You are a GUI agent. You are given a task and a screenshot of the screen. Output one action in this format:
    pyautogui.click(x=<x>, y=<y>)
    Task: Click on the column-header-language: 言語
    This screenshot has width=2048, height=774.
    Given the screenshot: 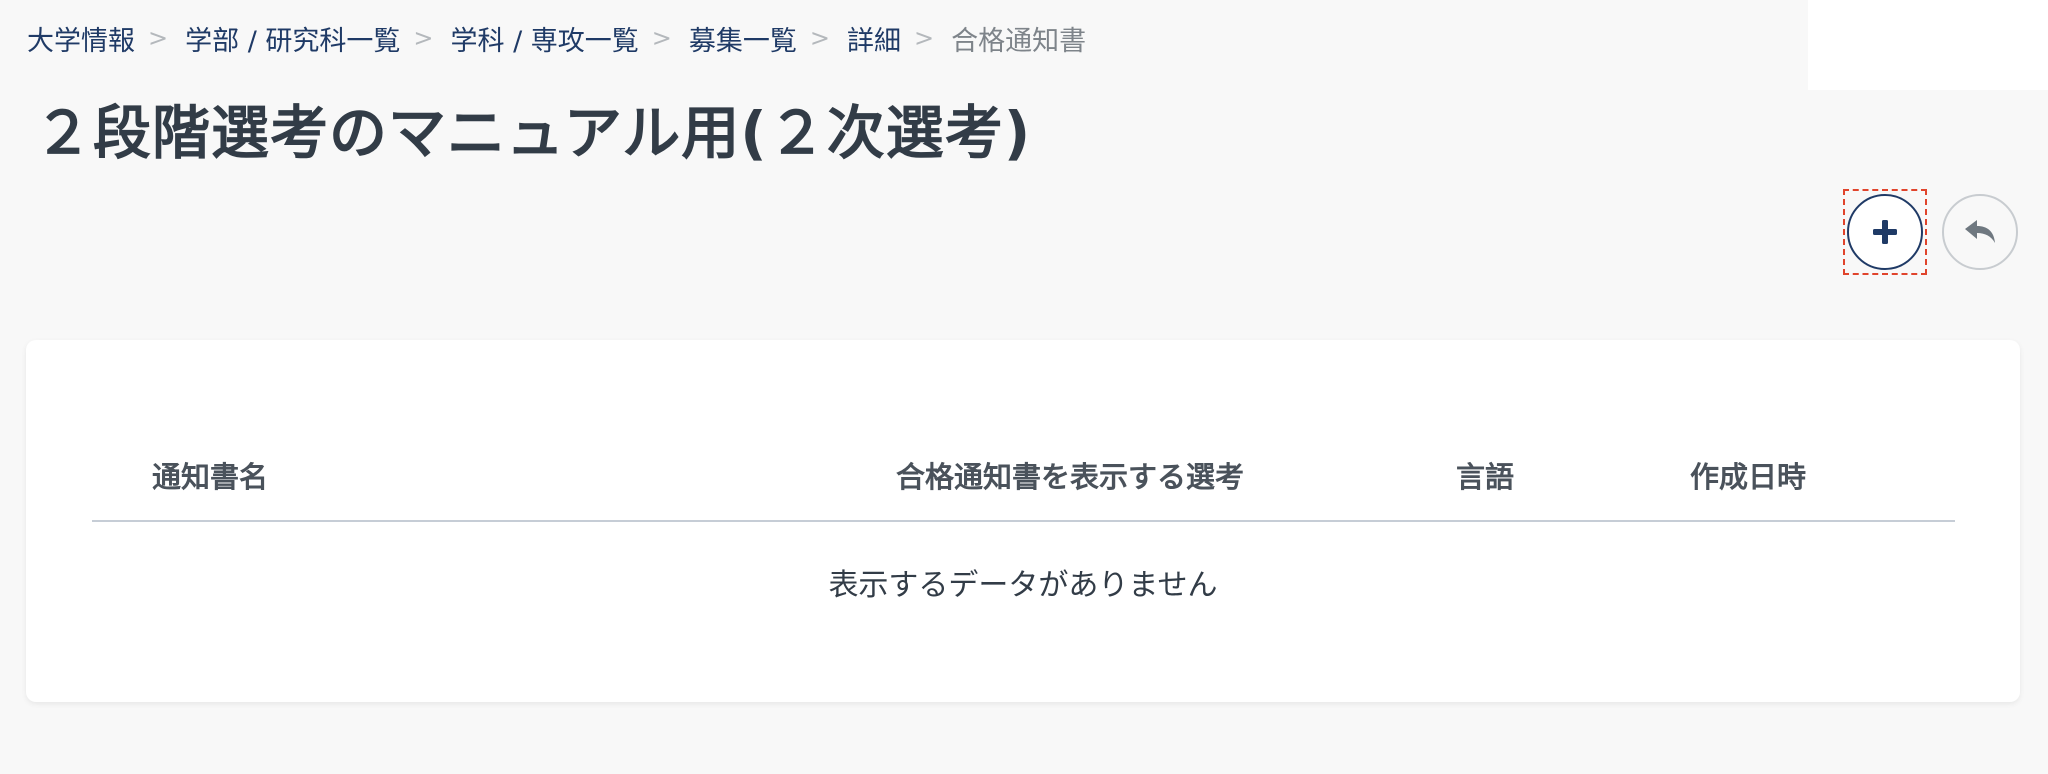 What is the action you would take?
    pyautogui.click(x=1485, y=477)
    